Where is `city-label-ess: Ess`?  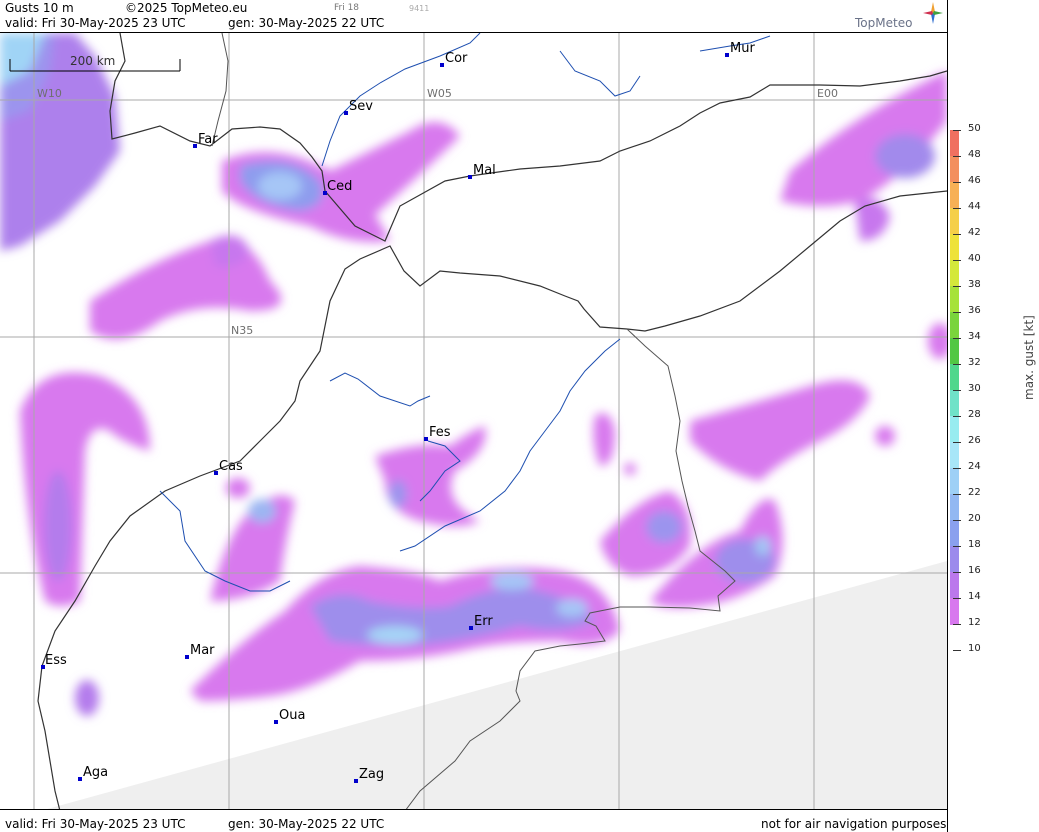
city-label-ess: Ess is located at coordinates (56, 660).